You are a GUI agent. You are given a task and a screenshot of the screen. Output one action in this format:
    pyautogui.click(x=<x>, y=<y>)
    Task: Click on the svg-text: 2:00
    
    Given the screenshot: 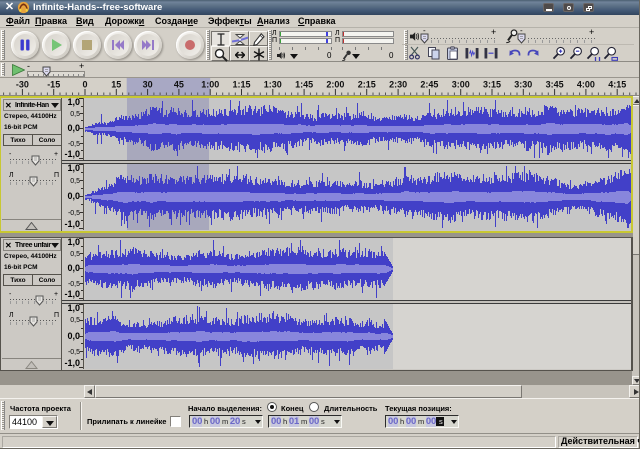 What is the action you would take?
    pyautogui.click(x=335, y=85)
    